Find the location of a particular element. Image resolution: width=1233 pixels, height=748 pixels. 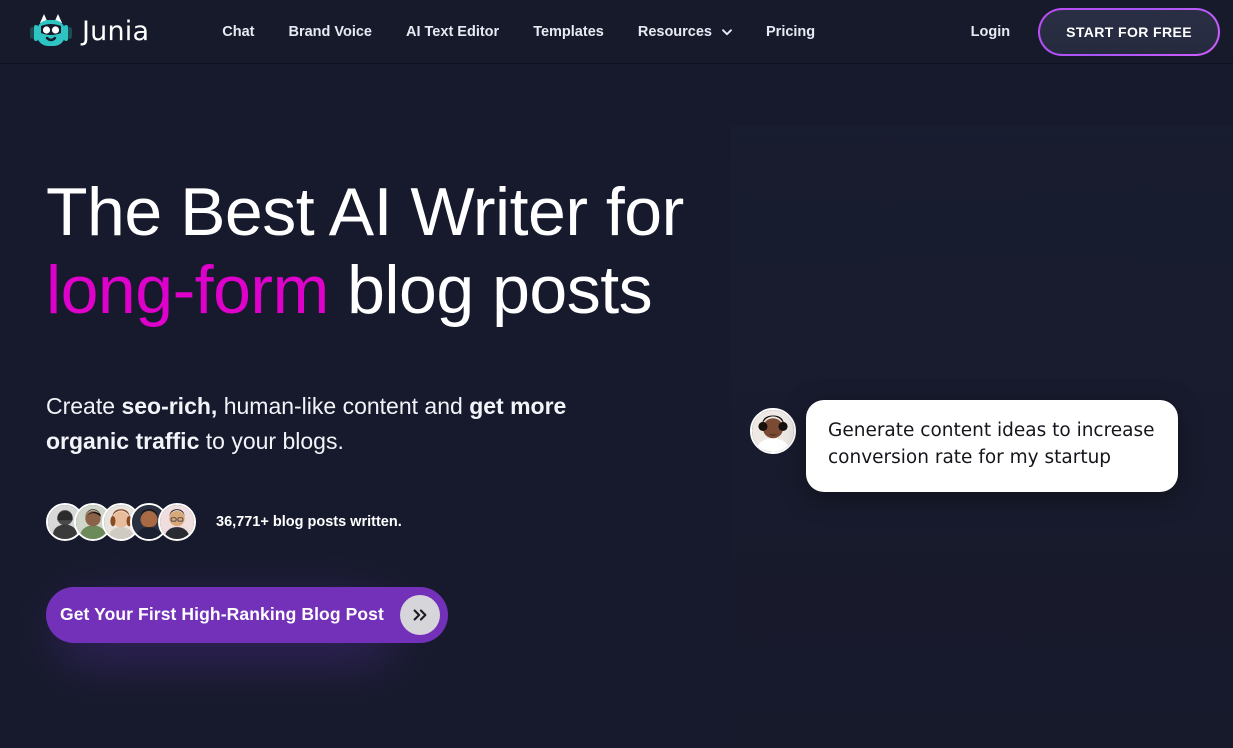

hero-cta-label: Get Your First High-Ranking Blog Post is located at coordinates (222, 614).